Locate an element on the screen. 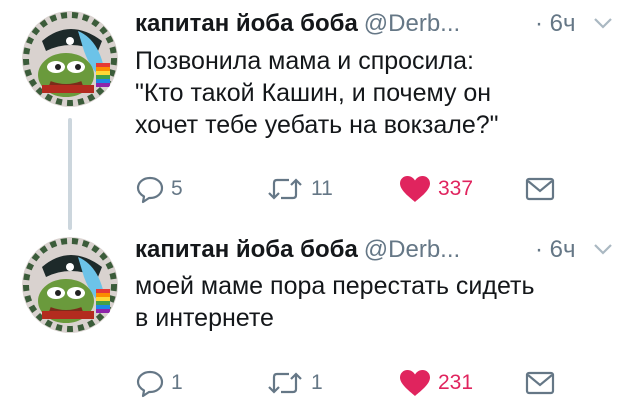 The width and height of the screenshot is (640, 410). retweet-button: 1 is located at coordinates (294, 383).